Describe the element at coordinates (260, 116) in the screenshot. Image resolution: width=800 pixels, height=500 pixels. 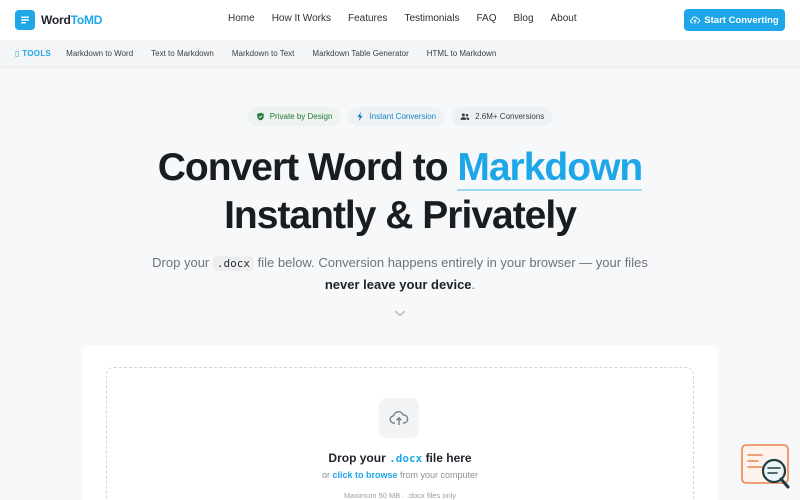
I see `shield-check-icon` at that location.